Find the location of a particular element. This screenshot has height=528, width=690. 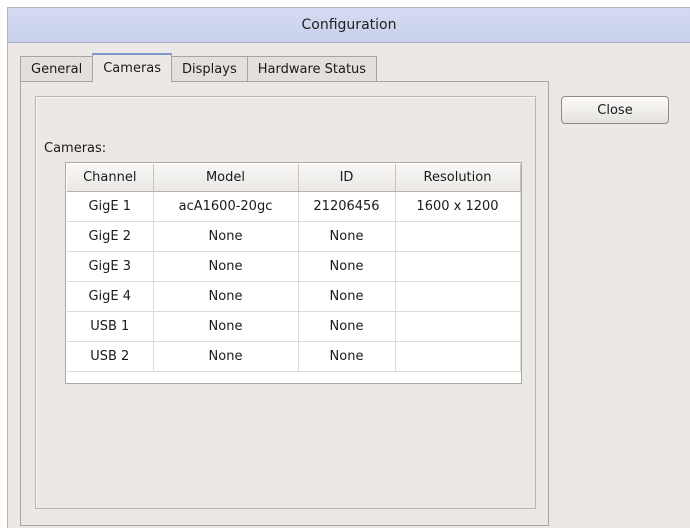

cell-resolution: 1600 x 1200 is located at coordinates (458, 206).